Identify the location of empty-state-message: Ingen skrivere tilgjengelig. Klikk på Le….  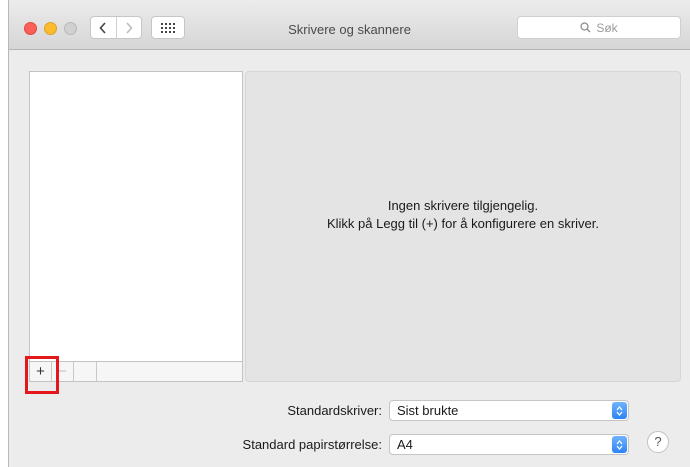
(463, 215).